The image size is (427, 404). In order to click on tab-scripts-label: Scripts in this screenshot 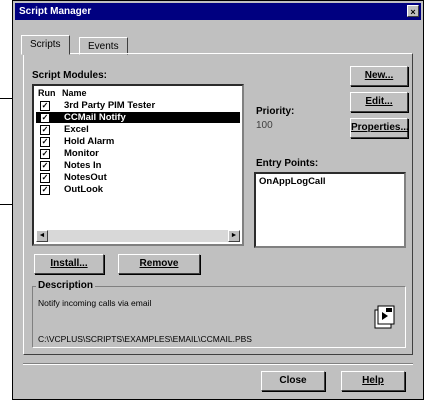, I will do `click(45, 44)`.